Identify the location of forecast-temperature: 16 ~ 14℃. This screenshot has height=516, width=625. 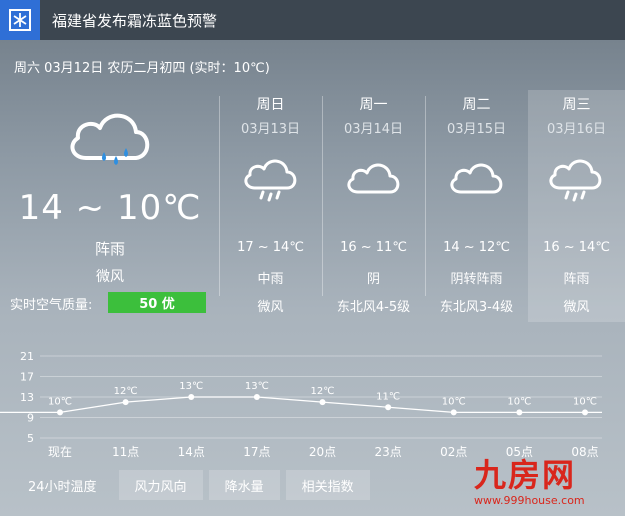
(576, 247).